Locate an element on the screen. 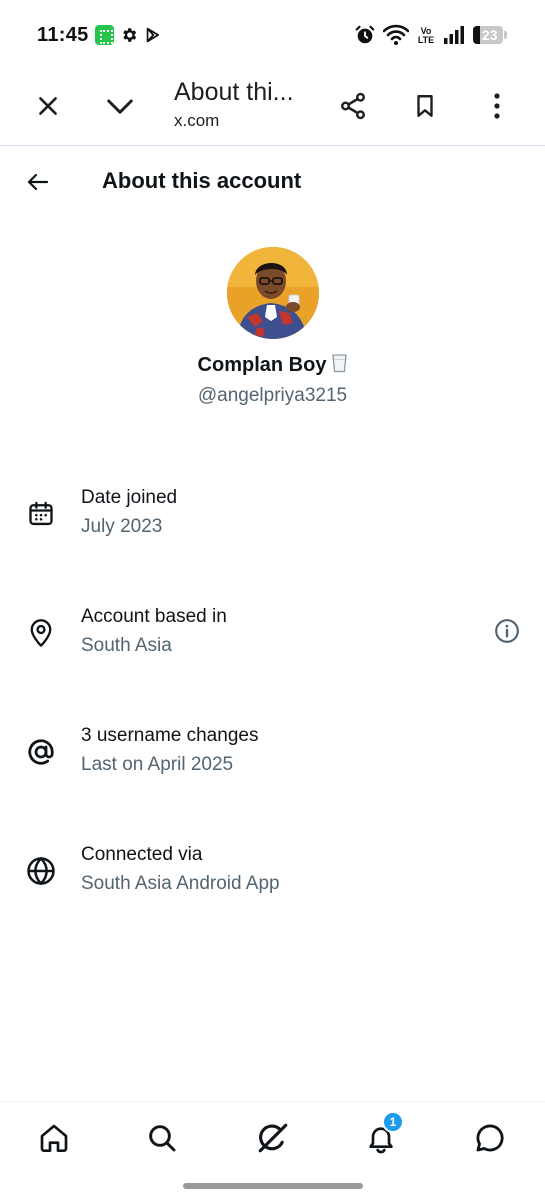 The height and width of the screenshot is (1200, 545). nav-messages is located at coordinates (490, 1138).